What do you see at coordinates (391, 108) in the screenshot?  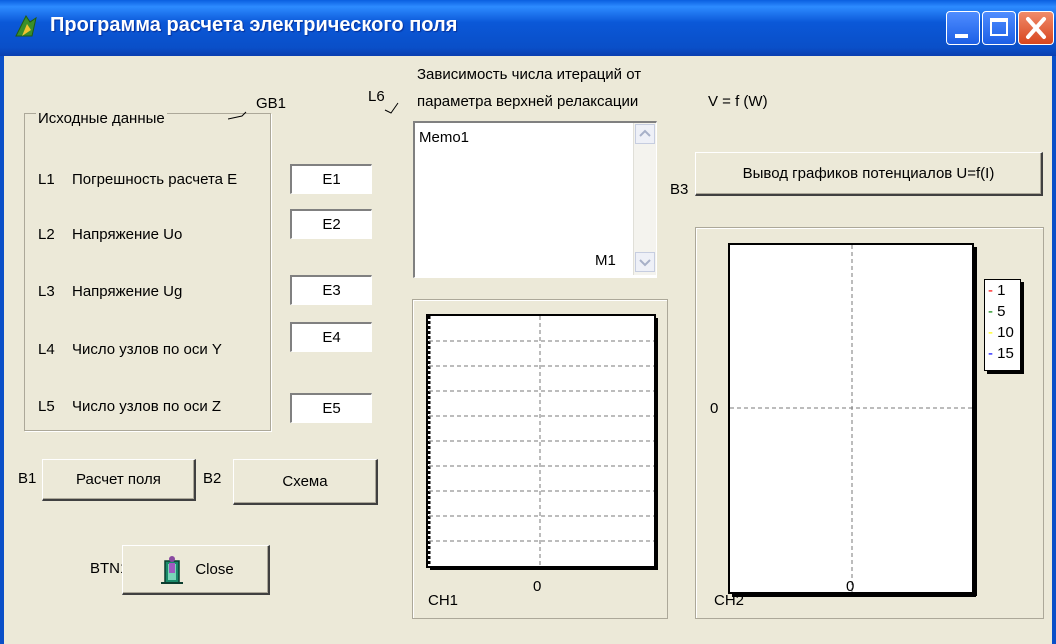 I see `l6-tag-pointer` at bounding box center [391, 108].